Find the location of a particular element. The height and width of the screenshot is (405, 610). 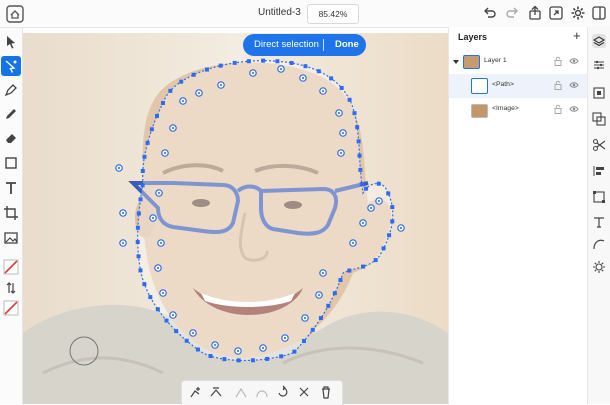

add-anchor-icon is located at coordinates (196, 392).